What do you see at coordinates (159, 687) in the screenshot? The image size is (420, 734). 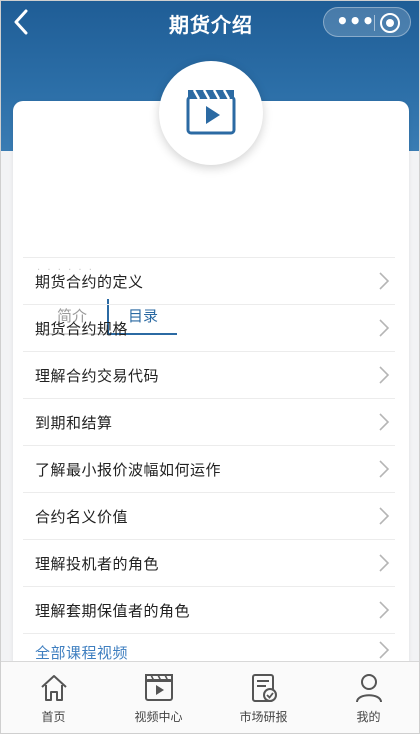 I see `video-icon` at bounding box center [159, 687].